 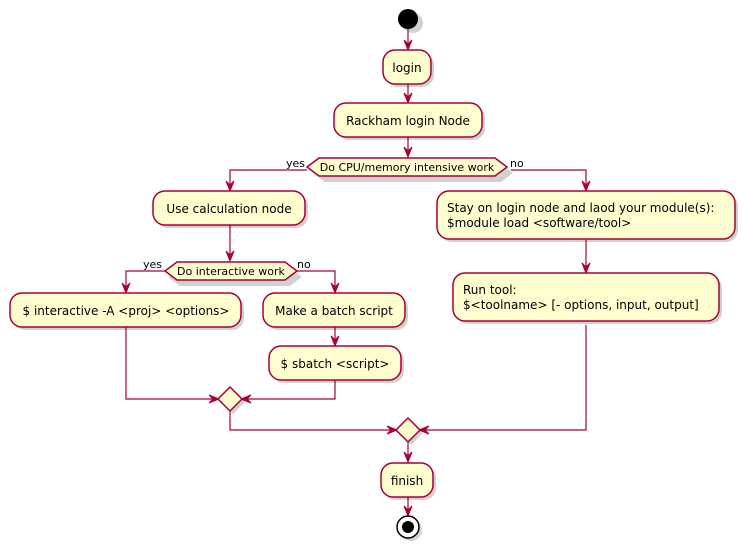 I want to click on activity-login-label: login, so click(x=406, y=68).